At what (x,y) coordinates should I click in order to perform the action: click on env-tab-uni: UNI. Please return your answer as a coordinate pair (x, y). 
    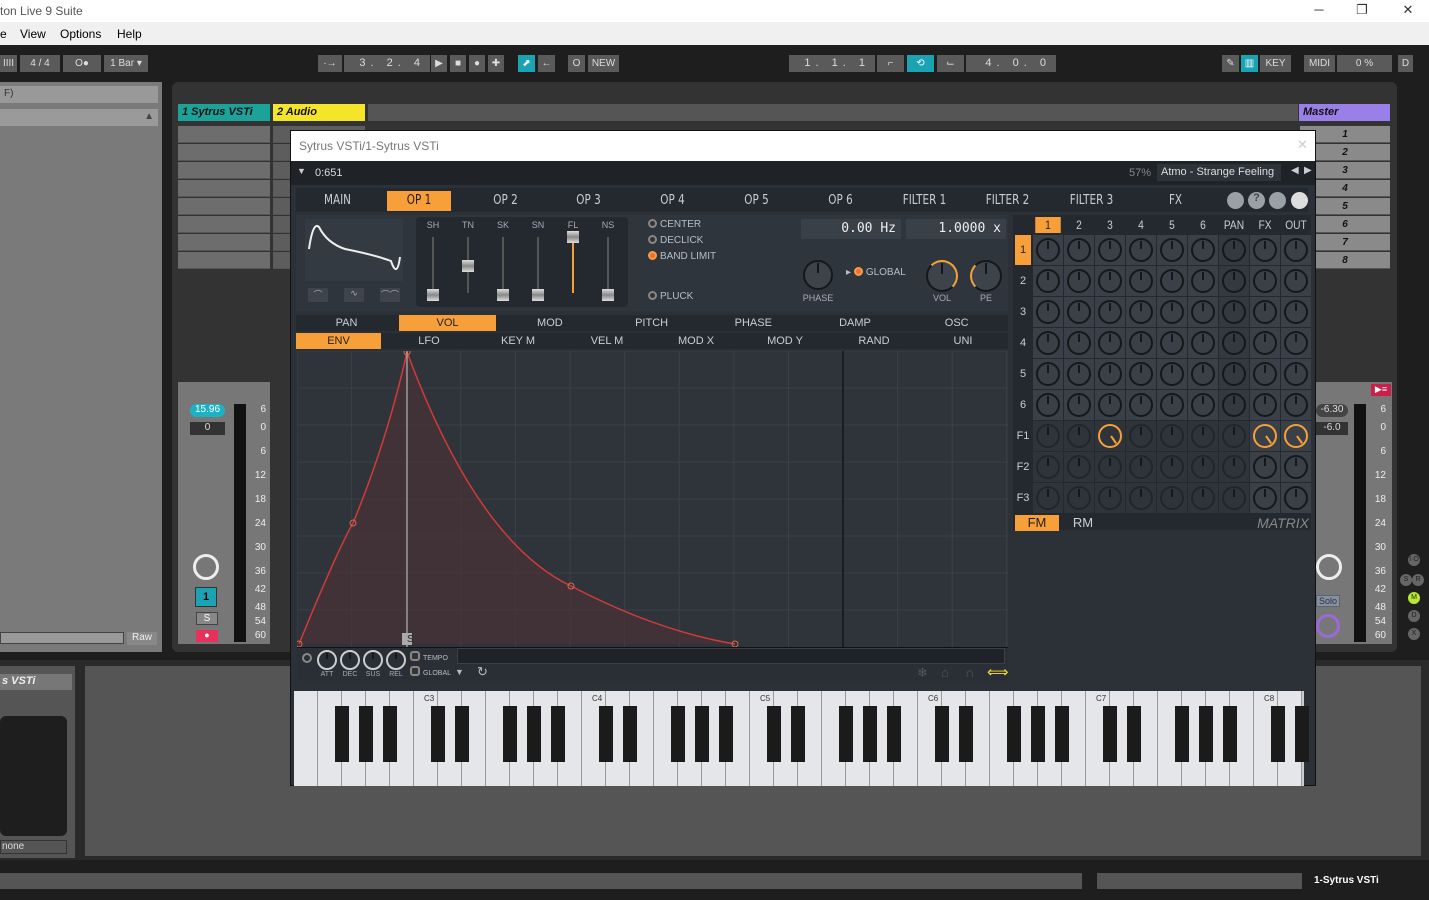
    Looking at the image, I should click on (963, 341).